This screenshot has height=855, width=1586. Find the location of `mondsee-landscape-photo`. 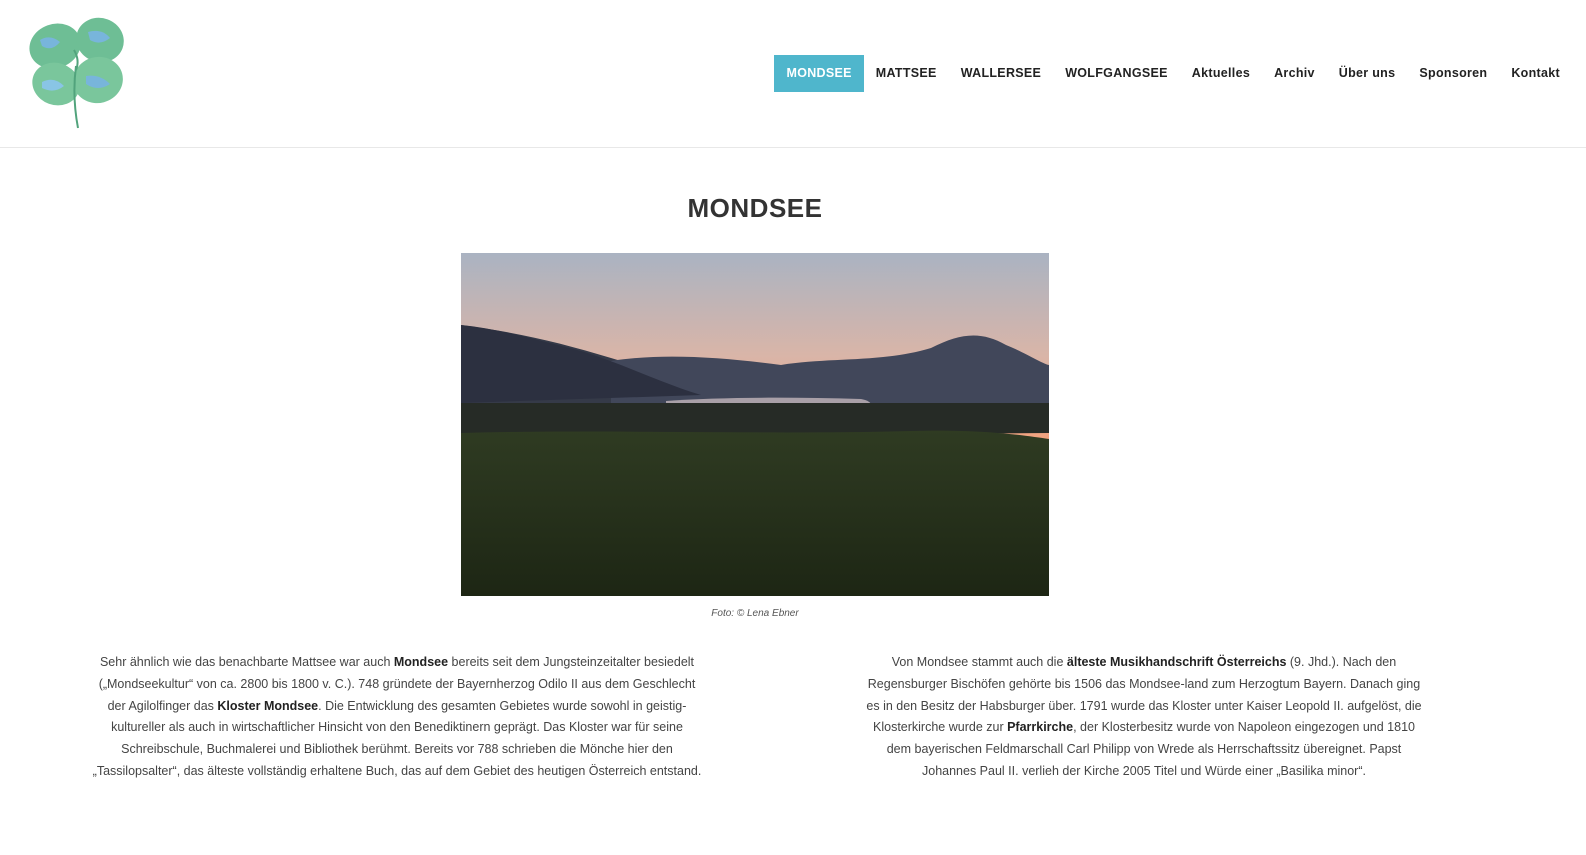

mondsee-landscape-photo is located at coordinates (755, 424).